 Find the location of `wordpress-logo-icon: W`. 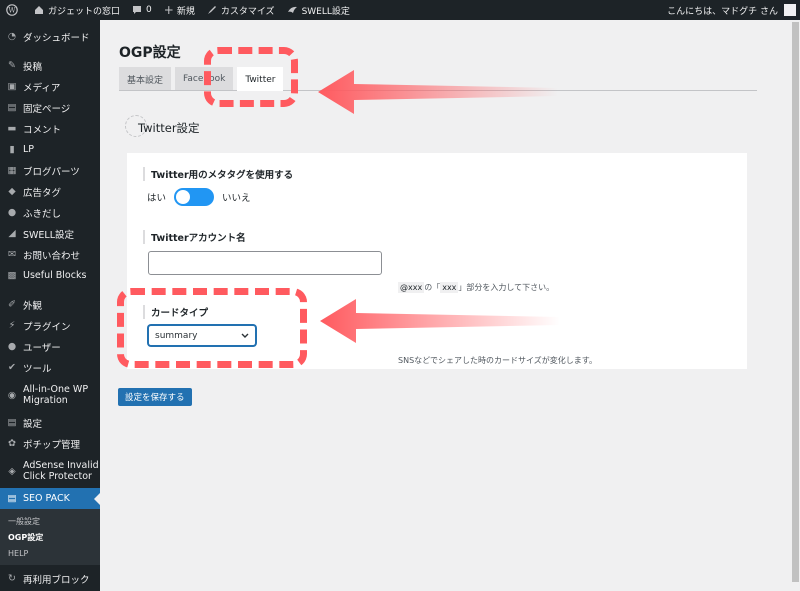

wordpress-logo-icon: W is located at coordinates (14, 10).